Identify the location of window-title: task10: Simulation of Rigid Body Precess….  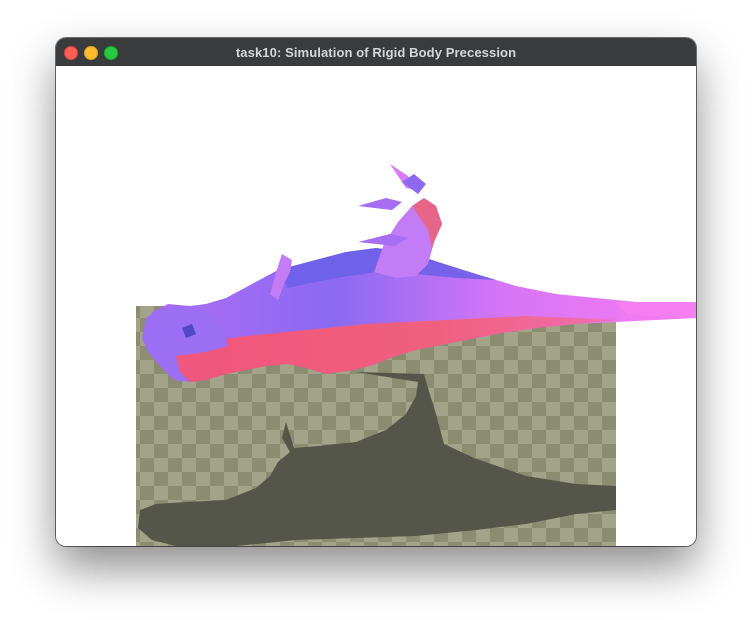
(376, 52).